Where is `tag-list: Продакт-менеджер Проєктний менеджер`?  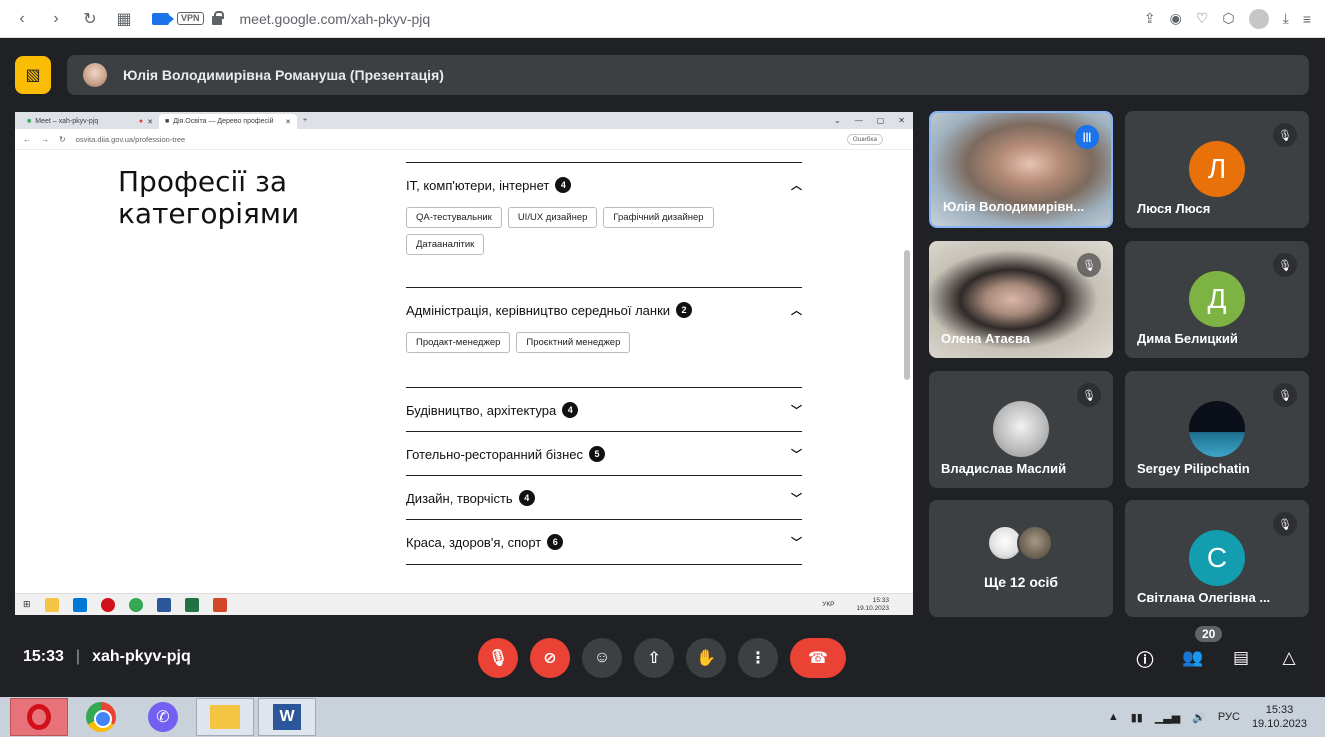 tag-list: Продакт-менеджер Проєктний менеджер is located at coordinates (586, 342).